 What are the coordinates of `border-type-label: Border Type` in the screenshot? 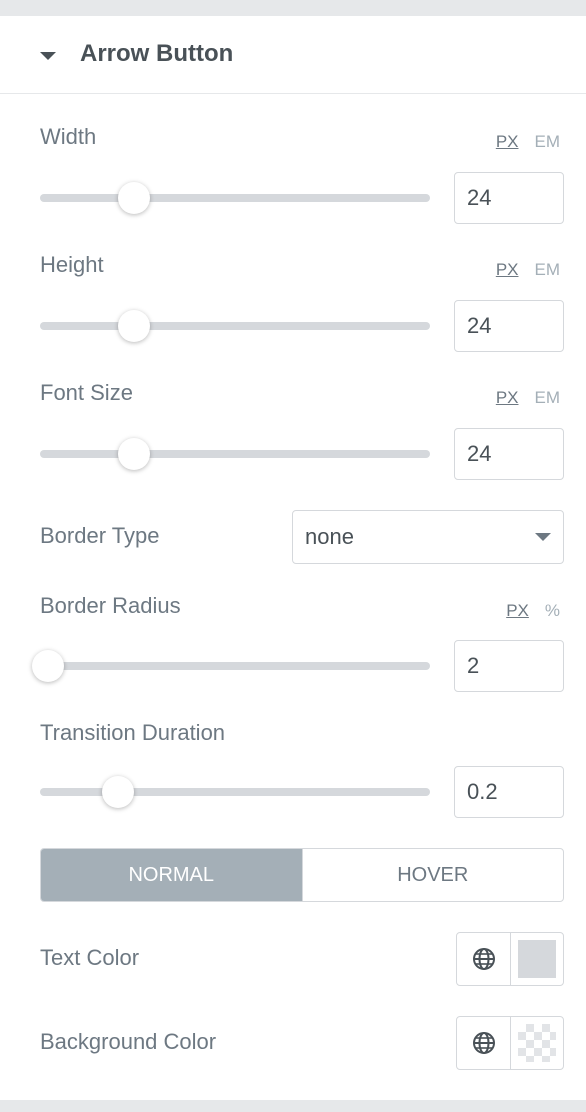 It's located at (100, 535).